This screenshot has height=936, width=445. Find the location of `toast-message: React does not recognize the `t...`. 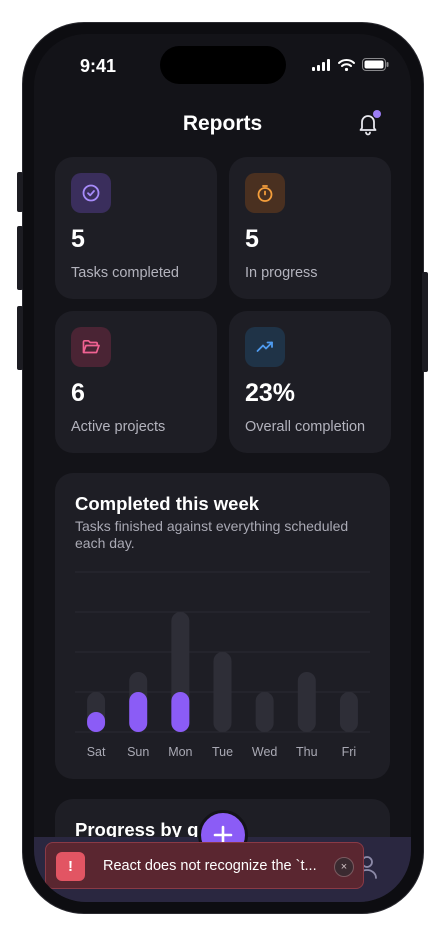

toast-message: React does not recognize the `t... is located at coordinates (210, 866).